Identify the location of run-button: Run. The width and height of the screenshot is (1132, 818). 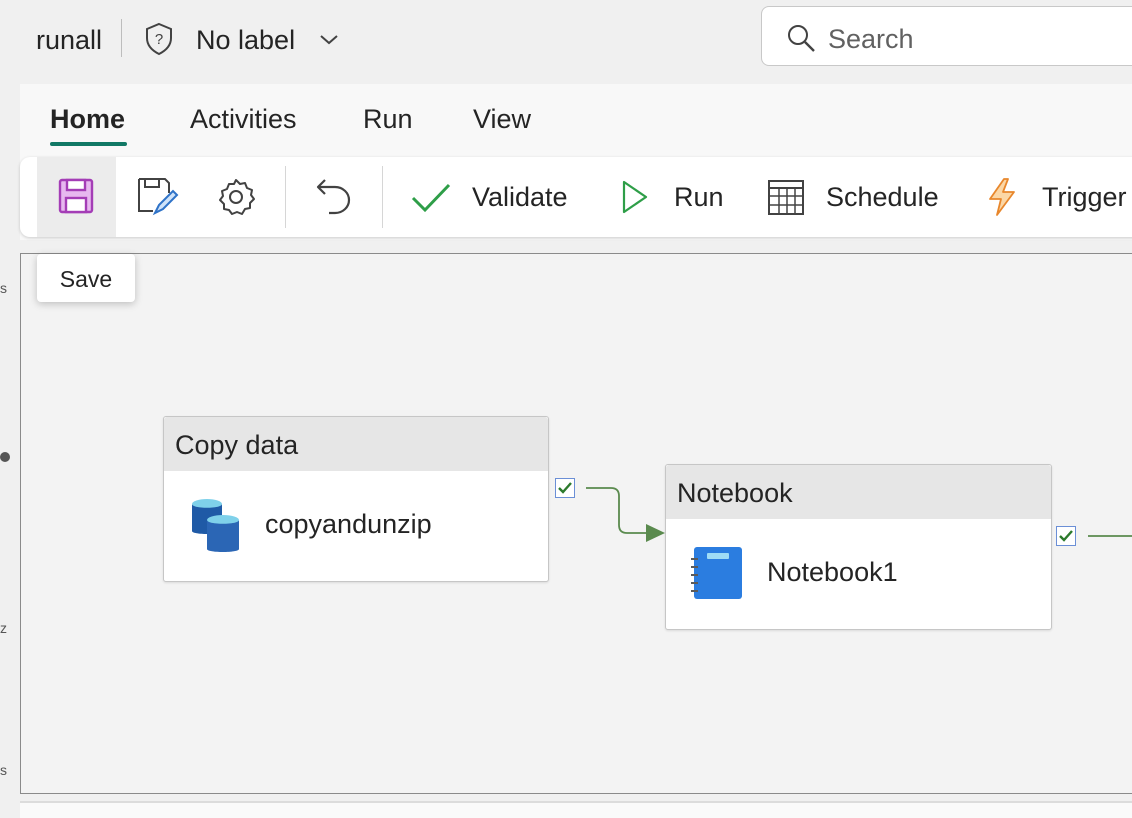
(675, 197).